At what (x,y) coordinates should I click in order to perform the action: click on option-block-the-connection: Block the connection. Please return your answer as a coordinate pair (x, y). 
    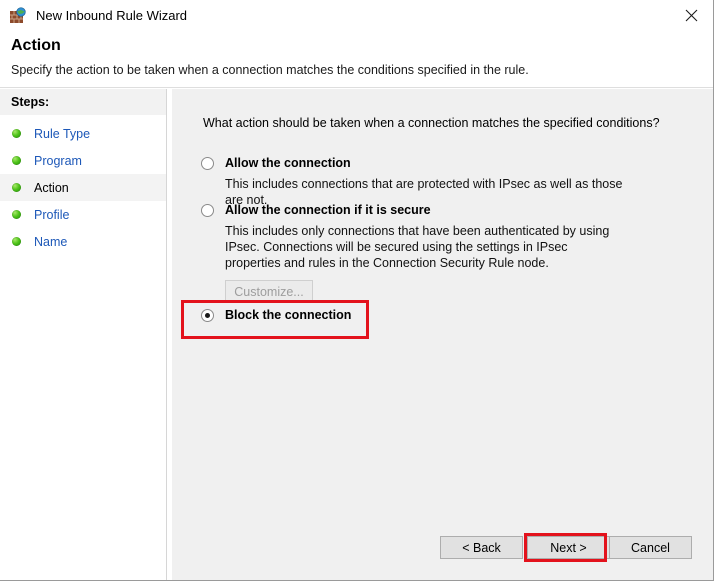
    Looking at the image, I should click on (276, 315).